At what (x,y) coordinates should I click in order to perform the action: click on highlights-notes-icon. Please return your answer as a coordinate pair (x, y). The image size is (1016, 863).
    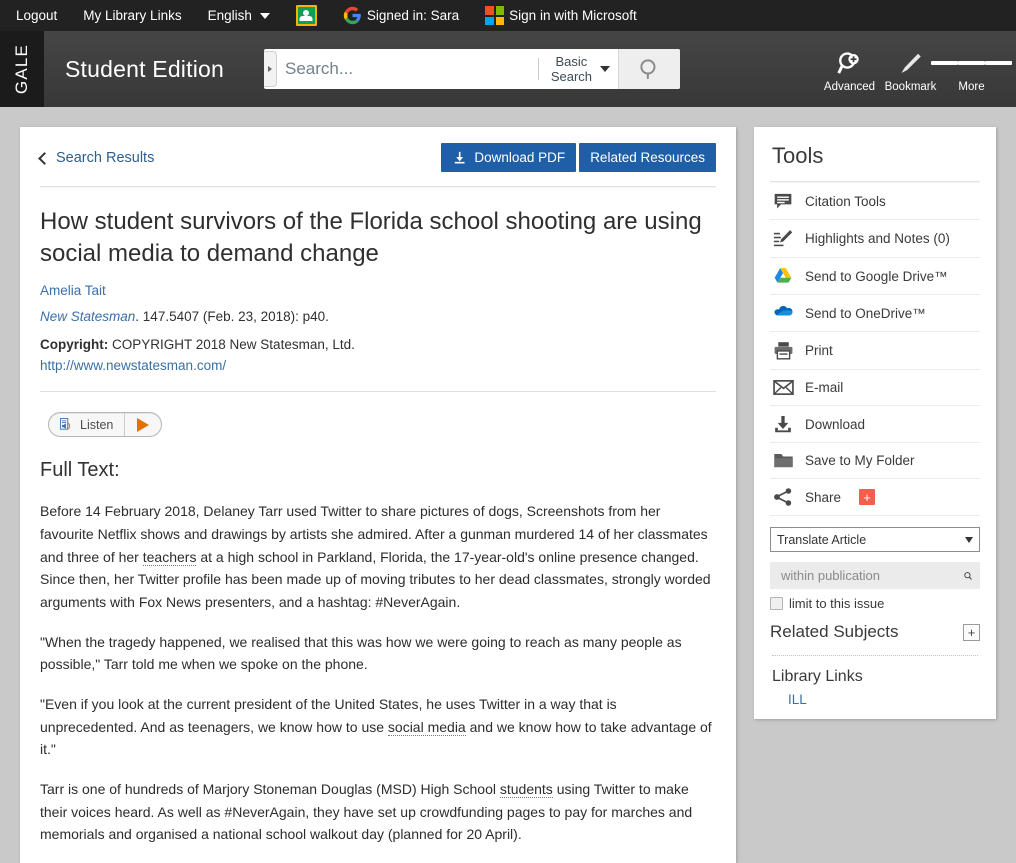
    Looking at the image, I should click on (783, 238).